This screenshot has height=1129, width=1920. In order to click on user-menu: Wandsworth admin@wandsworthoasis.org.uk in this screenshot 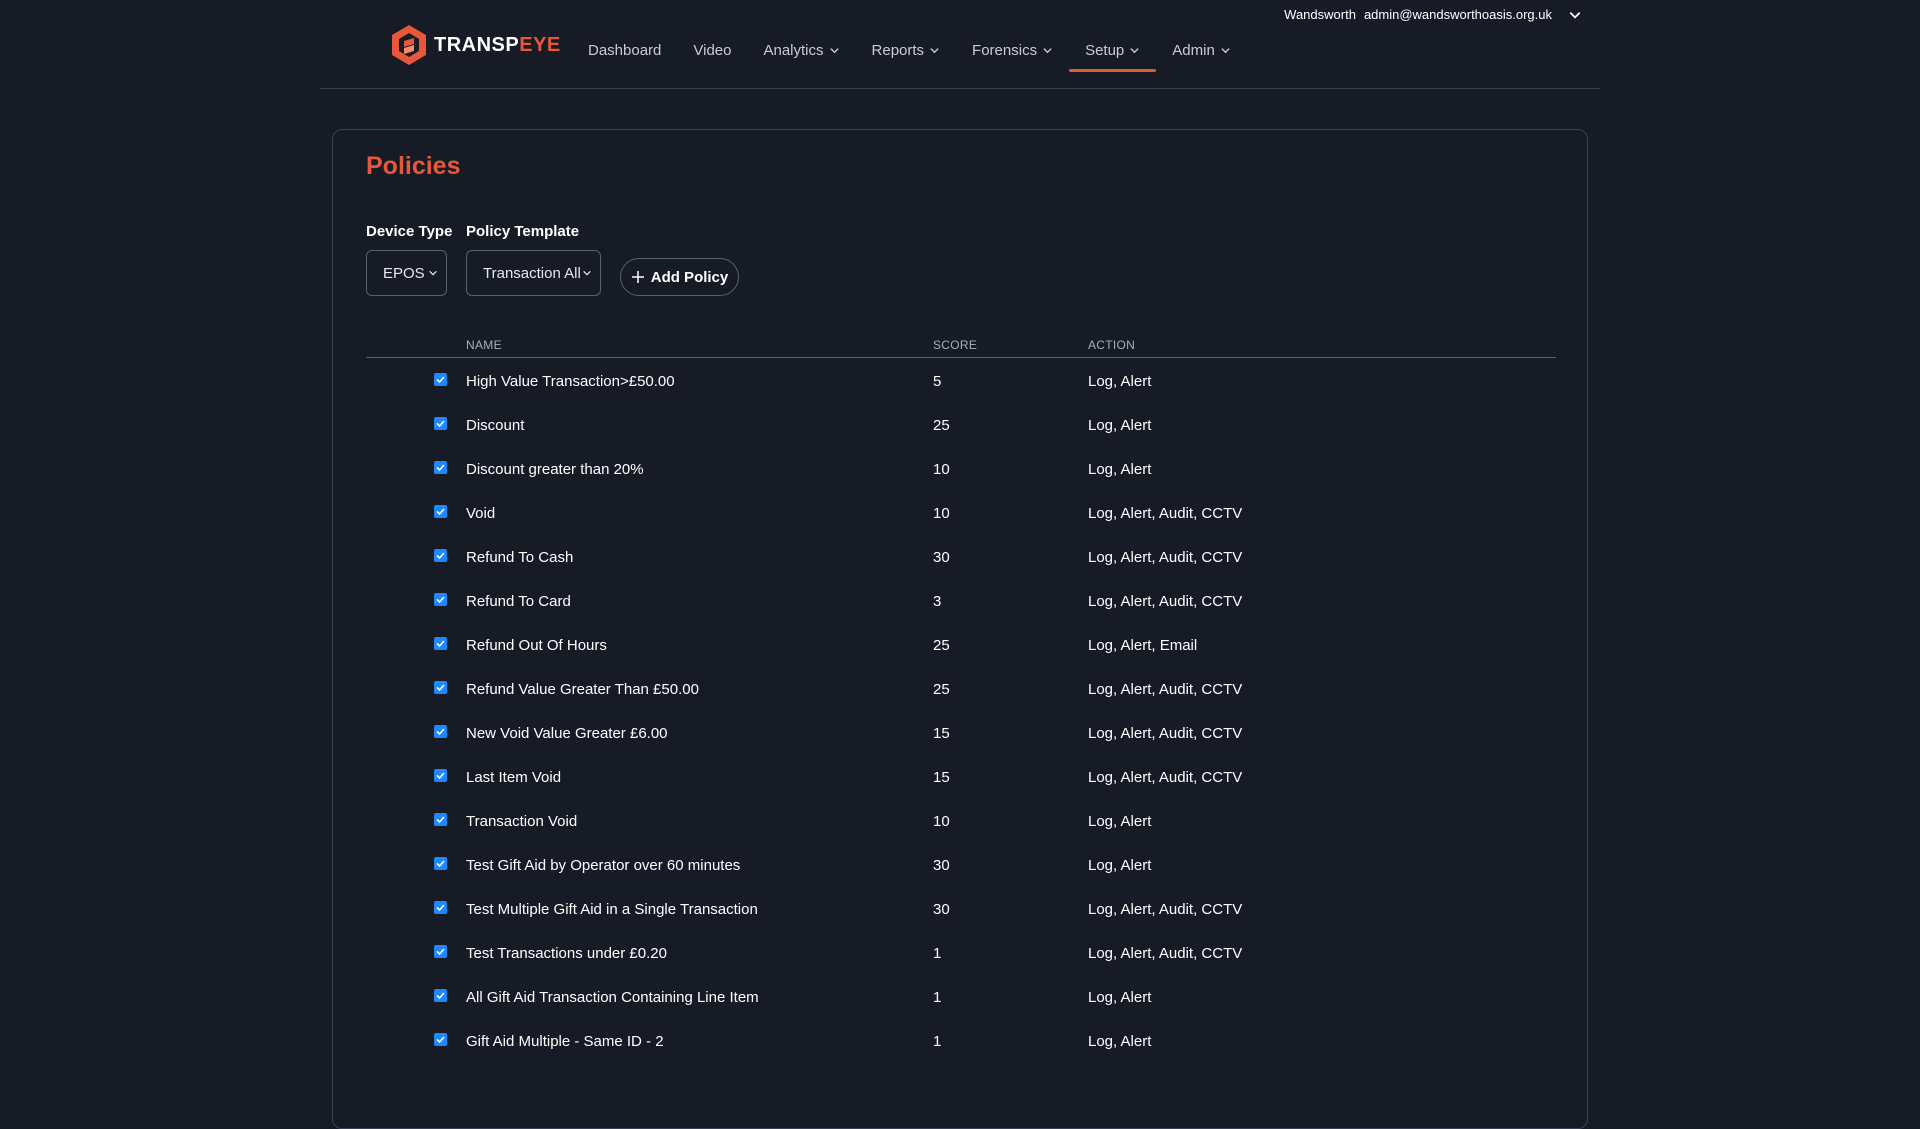, I will do `click(1433, 14)`.